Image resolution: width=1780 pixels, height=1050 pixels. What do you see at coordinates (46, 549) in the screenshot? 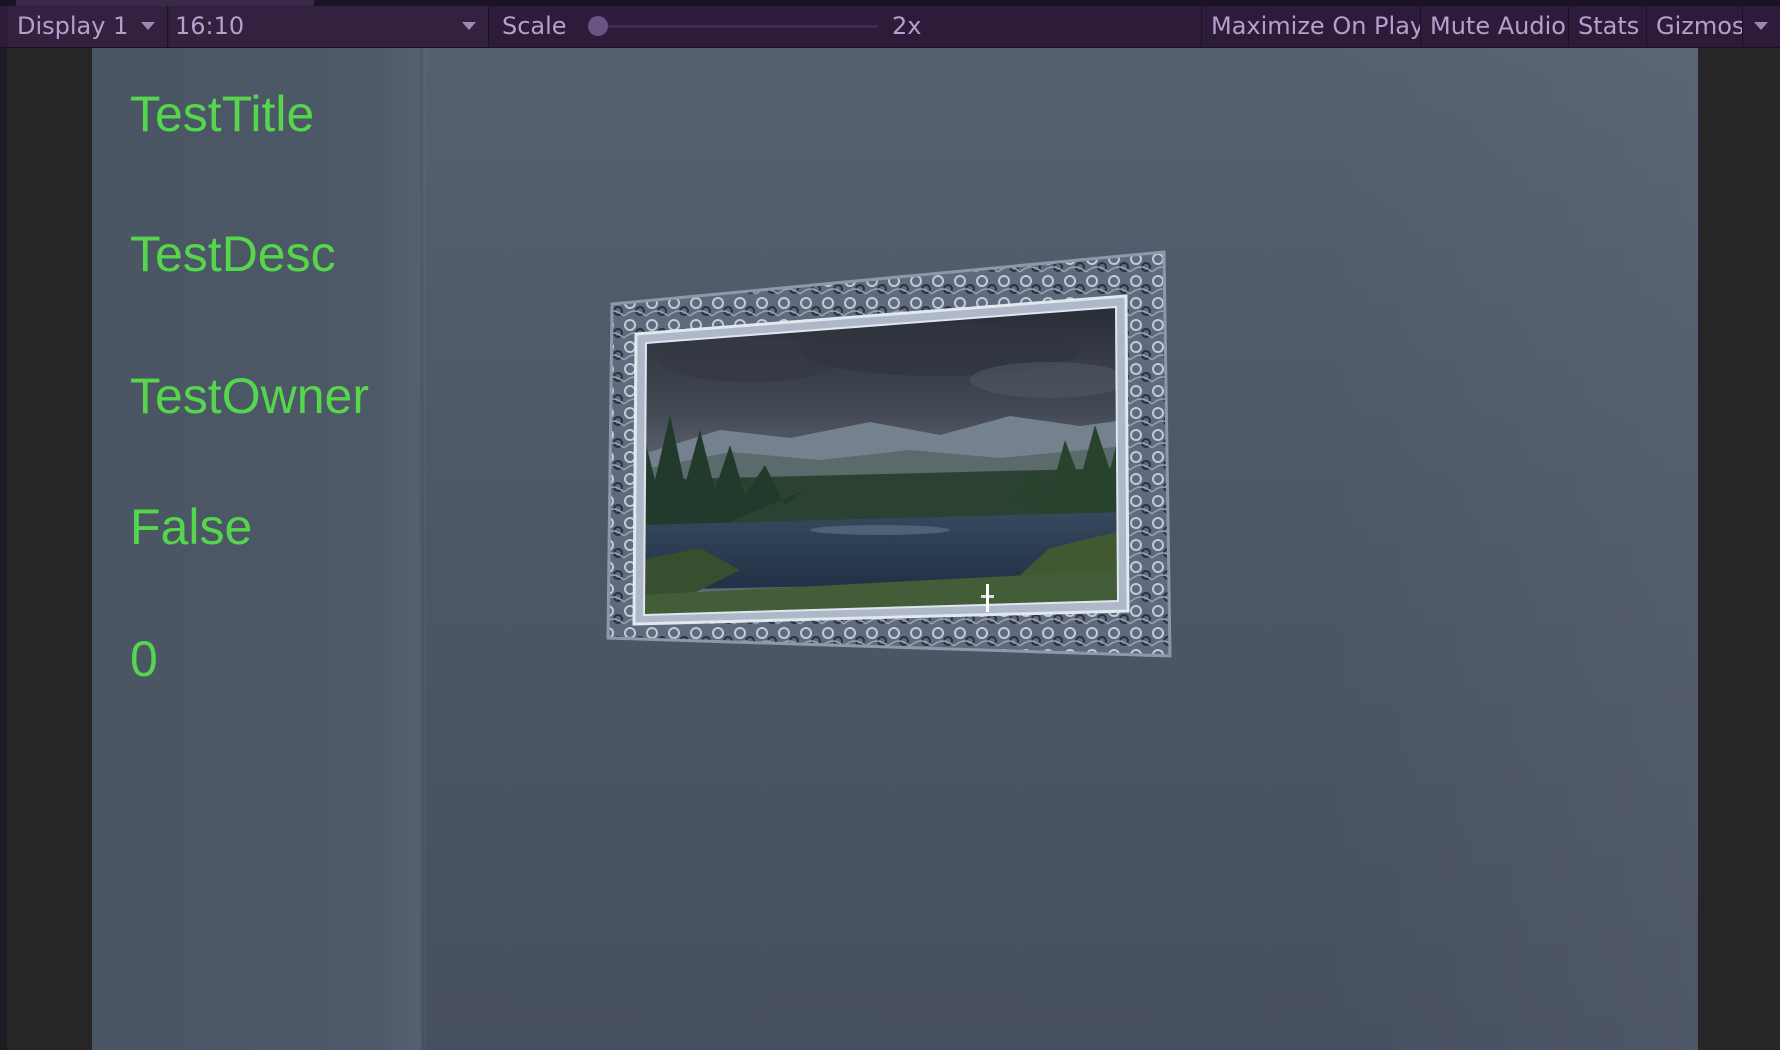
I see `viewport-left-gutter` at bounding box center [46, 549].